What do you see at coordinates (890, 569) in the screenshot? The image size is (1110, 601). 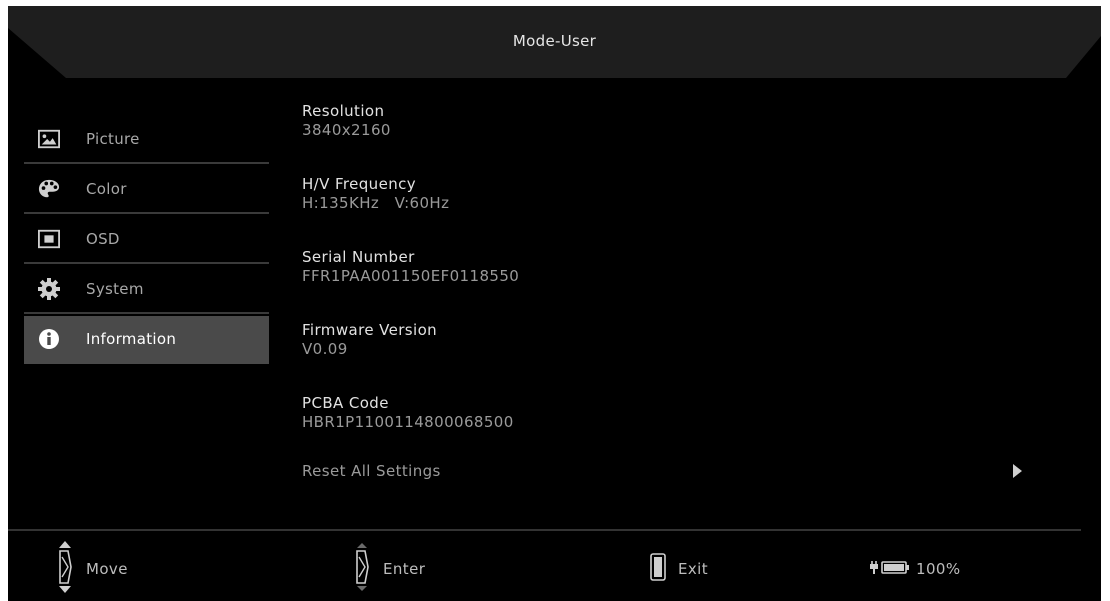 I see `power-battery-icon` at bounding box center [890, 569].